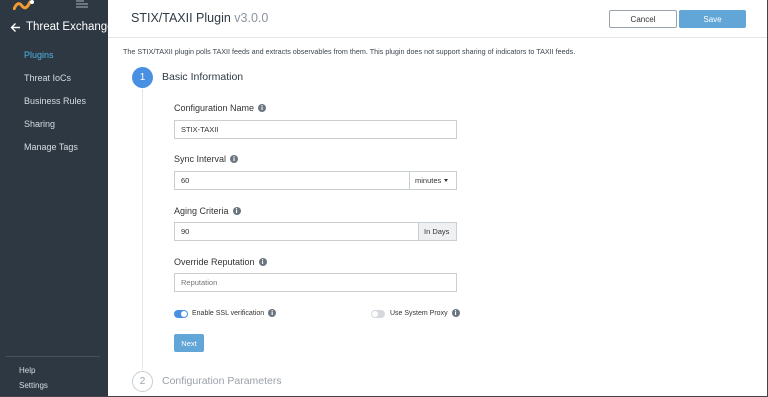 The image size is (768, 397). I want to click on ssl-verification-label: Enable SSL verification i, so click(234, 313).